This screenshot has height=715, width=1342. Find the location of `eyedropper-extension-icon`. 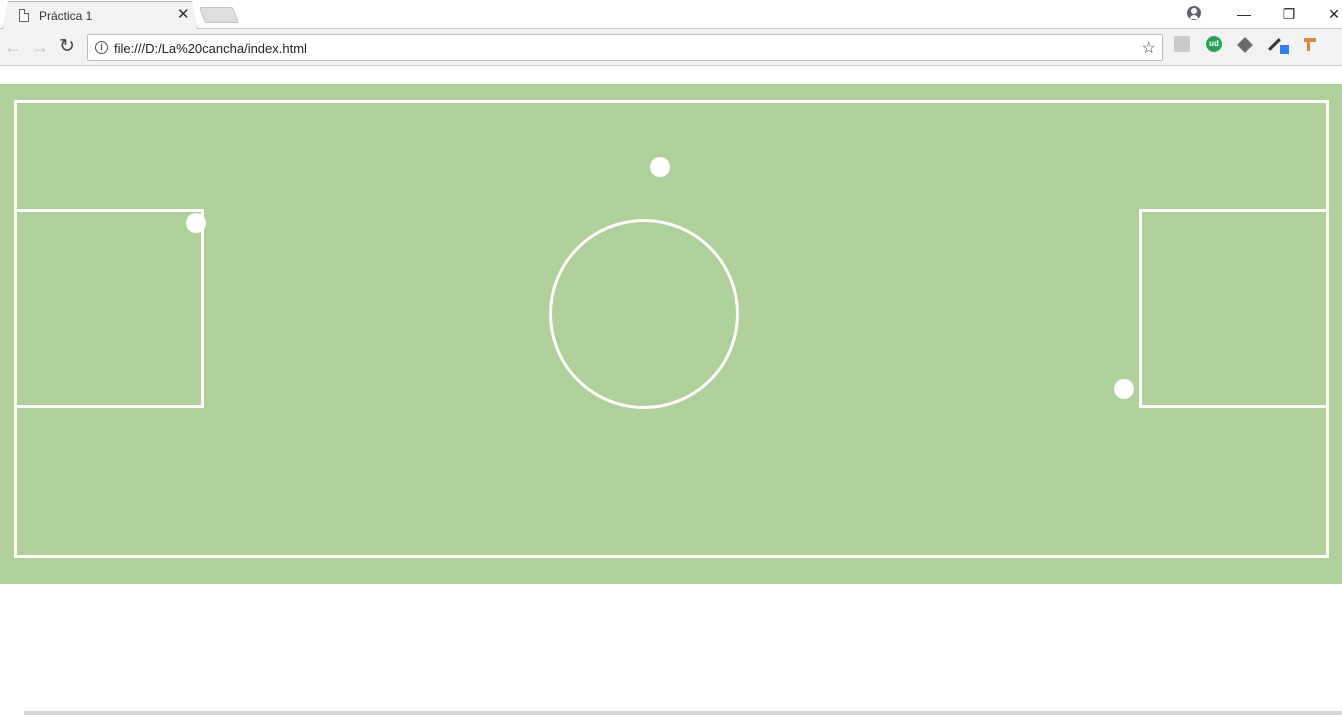

eyedropper-extension-icon is located at coordinates (1278, 45).